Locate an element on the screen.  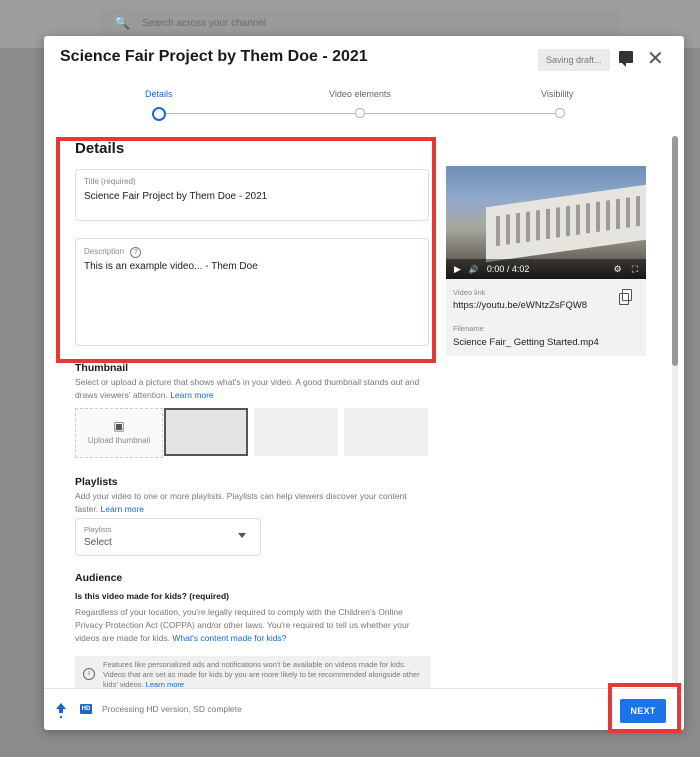
play-icon: ▶ is located at coordinates (457, 269).